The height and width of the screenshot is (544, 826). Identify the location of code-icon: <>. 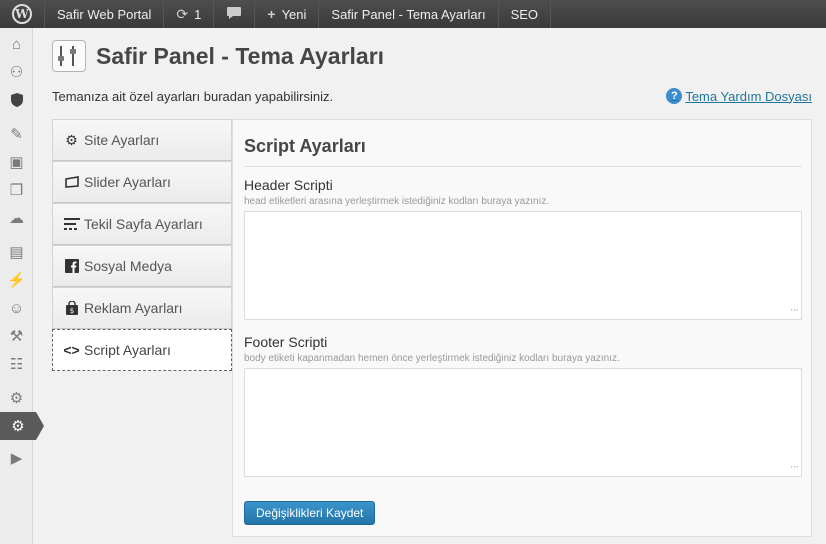
(71, 350).